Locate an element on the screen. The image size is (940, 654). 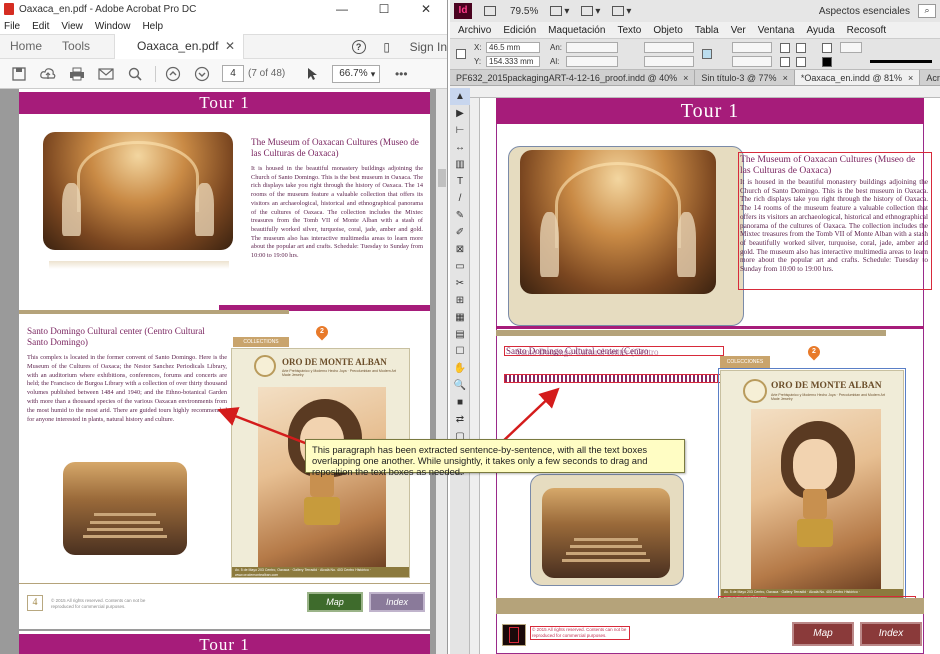
rectangle-frame-tool-icon: ⊠ is located at coordinates (460, 249).